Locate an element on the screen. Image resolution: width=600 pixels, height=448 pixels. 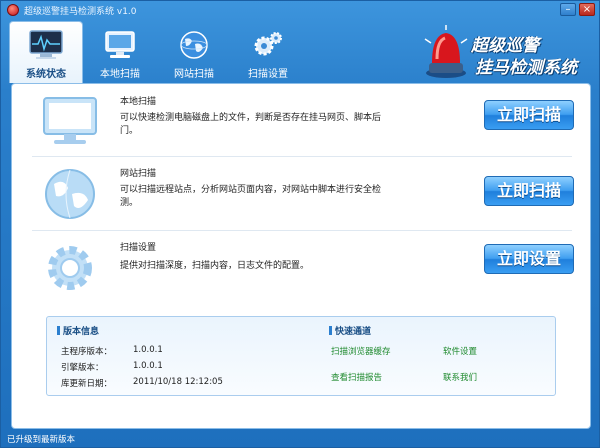
section-title: 本地扫描 is located at coordinates (138, 102).